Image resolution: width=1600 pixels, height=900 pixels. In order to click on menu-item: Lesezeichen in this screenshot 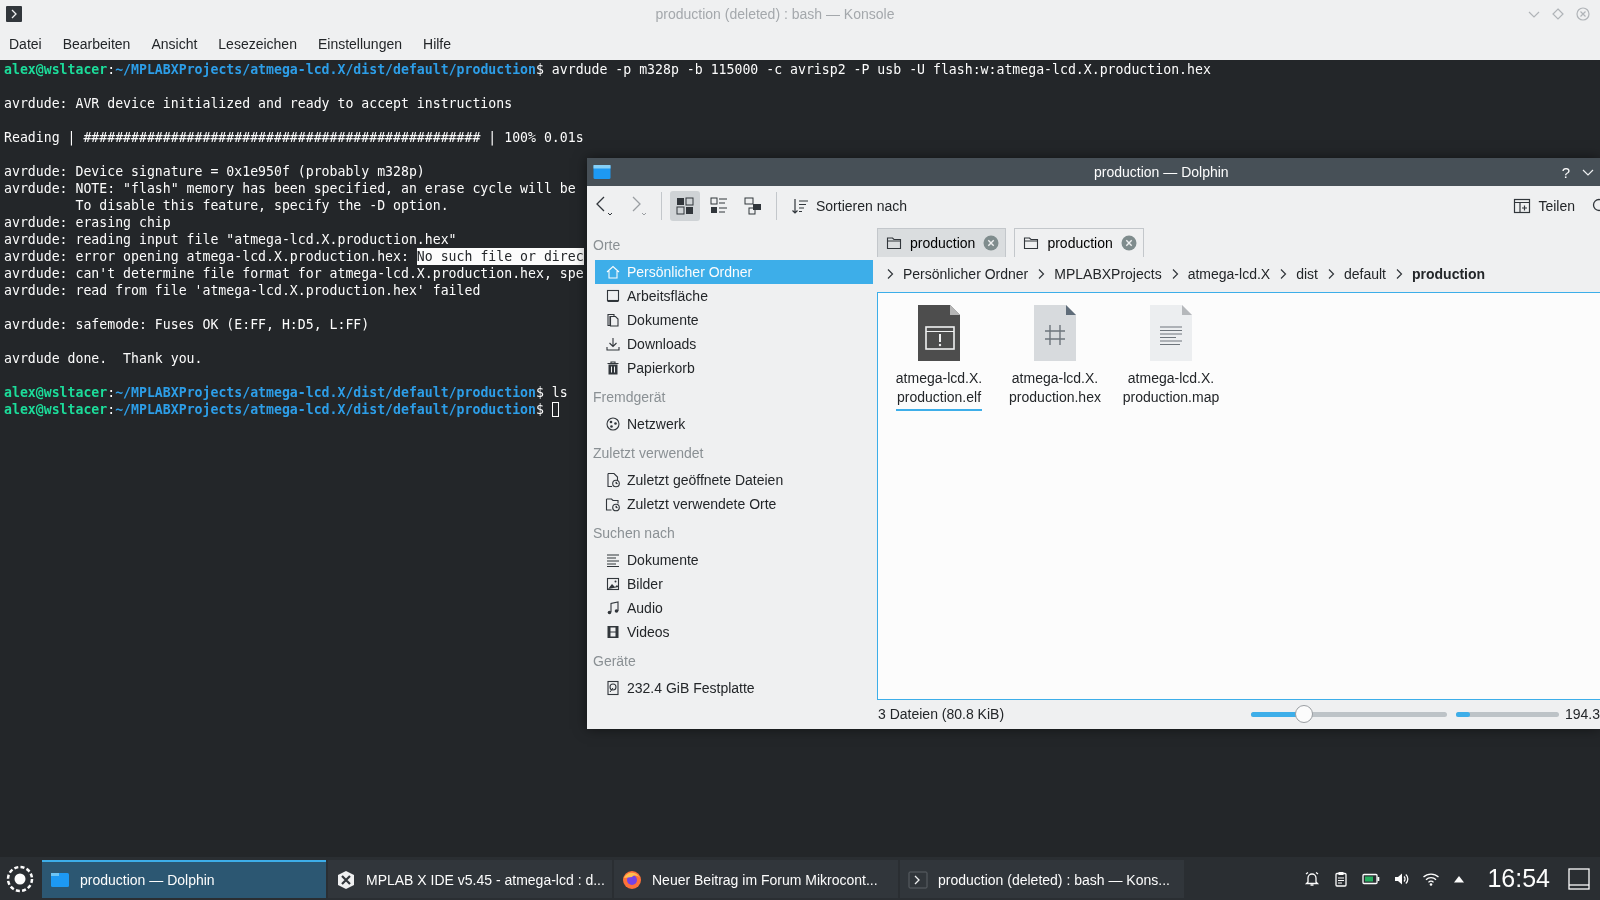, I will do `click(257, 44)`.